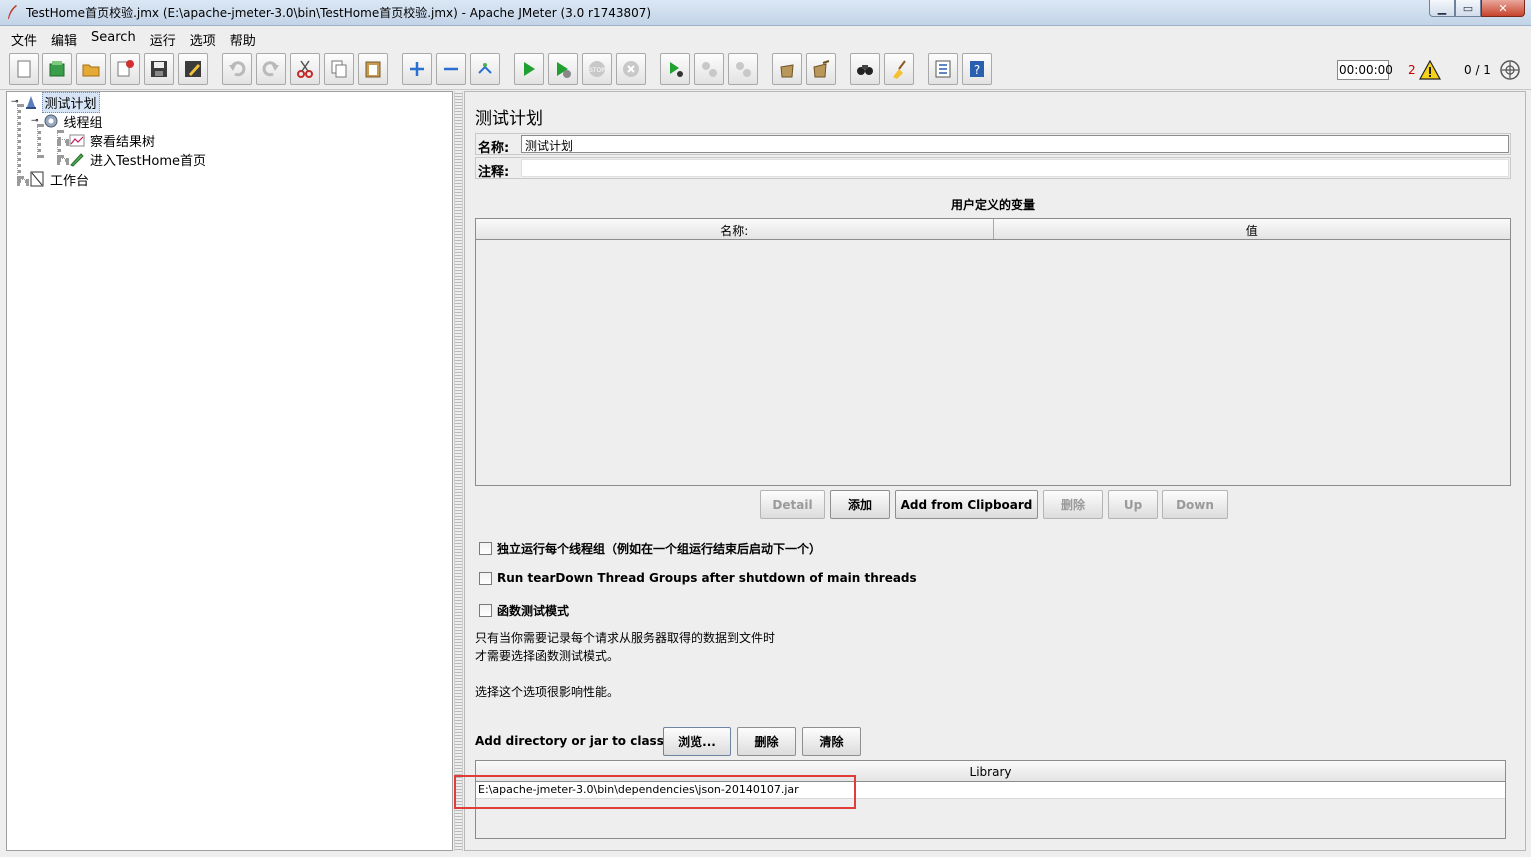  I want to click on help-icon: ?, so click(977, 69).